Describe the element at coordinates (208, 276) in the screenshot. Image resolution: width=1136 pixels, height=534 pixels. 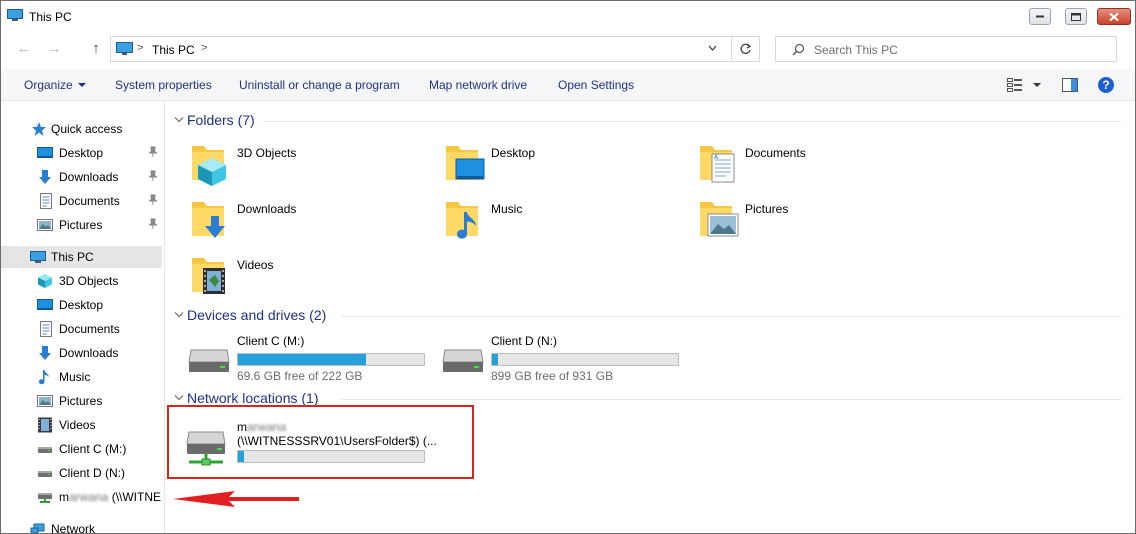
I see `folder-videos-icon` at that location.